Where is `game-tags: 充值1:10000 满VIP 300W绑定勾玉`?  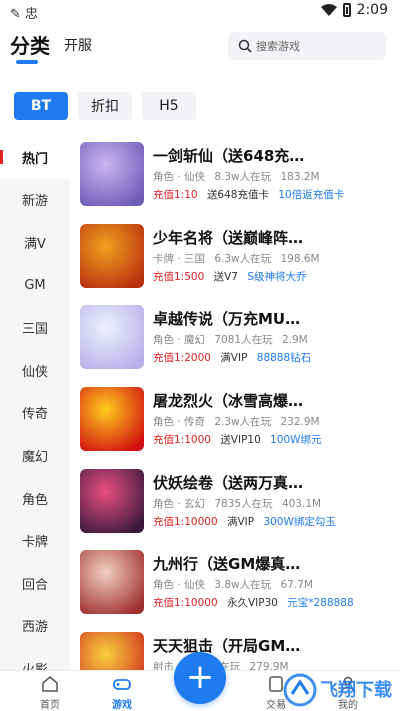 game-tags: 充值1:10000 满VIP 300W绑定勾玉 is located at coordinates (244, 521).